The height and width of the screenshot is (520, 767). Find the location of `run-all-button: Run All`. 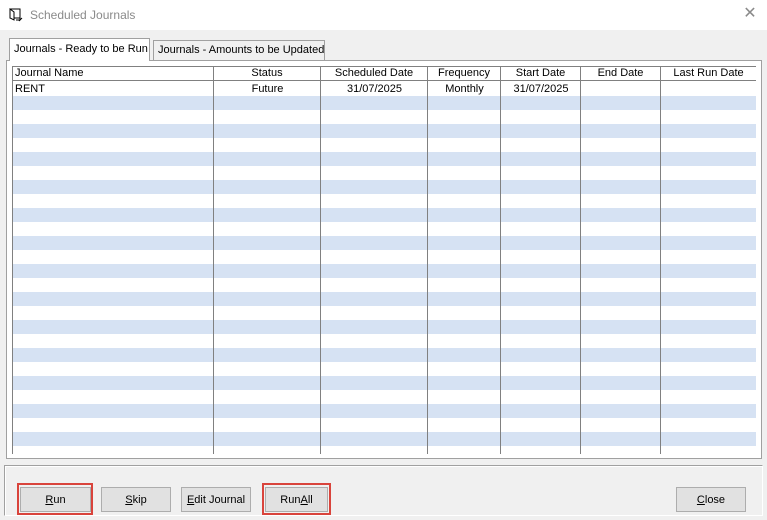

run-all-button: Run All is located at coordinates (296, 499).